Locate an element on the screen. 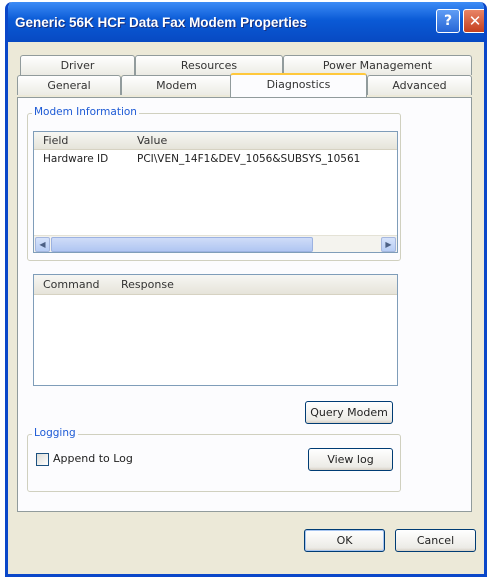  close-button: ✕ is located at coordinates (473, 21).